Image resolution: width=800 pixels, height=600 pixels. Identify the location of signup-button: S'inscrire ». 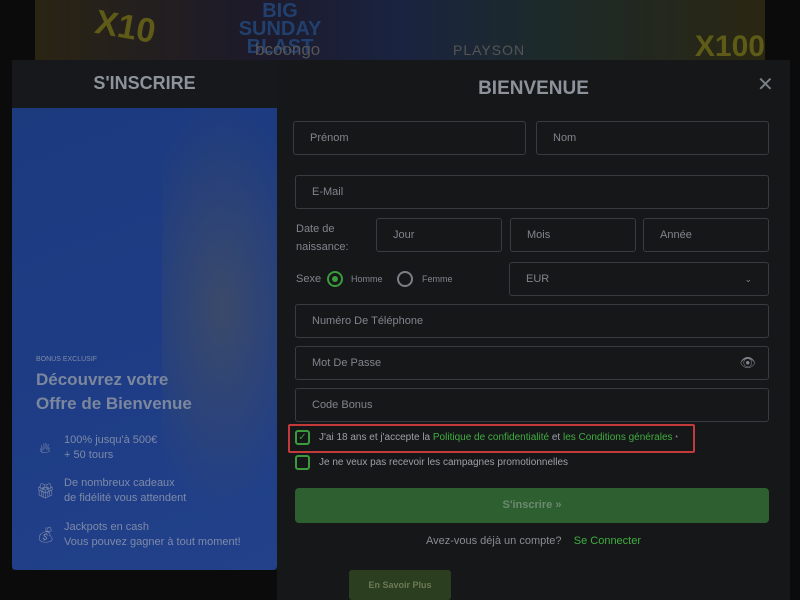
(532, 505).